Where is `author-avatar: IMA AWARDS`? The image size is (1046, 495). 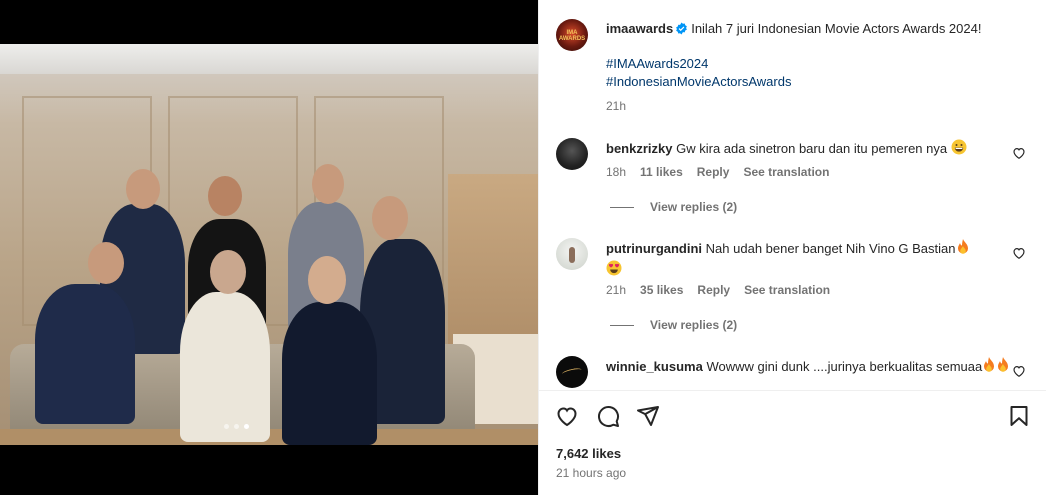 author-avatar: IMA AWARDS is located at coordinates (572, 35).